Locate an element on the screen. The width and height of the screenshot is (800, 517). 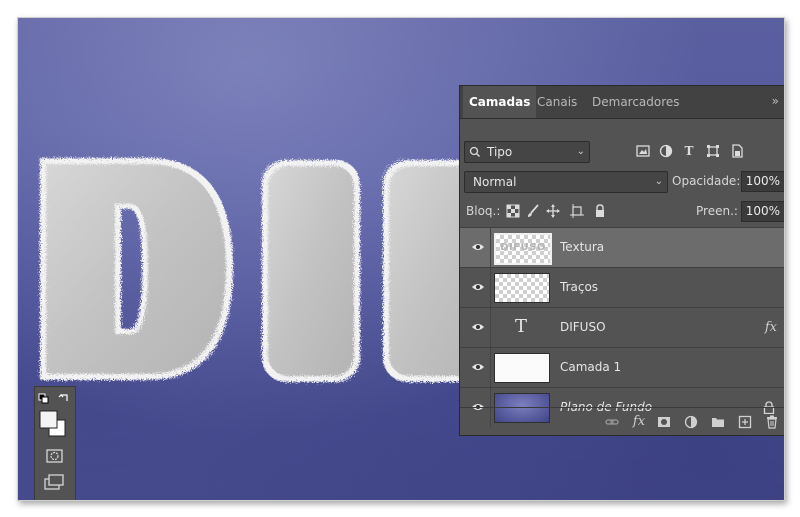
layer-thumbnail: DIFUSO is located at coordinates (523, 249).